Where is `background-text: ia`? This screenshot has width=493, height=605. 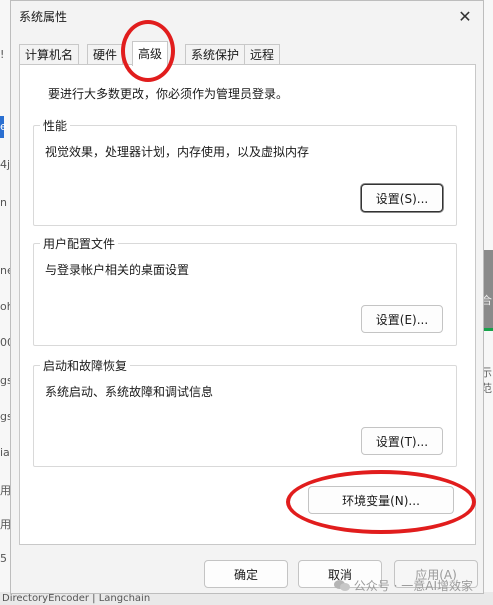
background-text: ia is located at coordinates (5, 452).